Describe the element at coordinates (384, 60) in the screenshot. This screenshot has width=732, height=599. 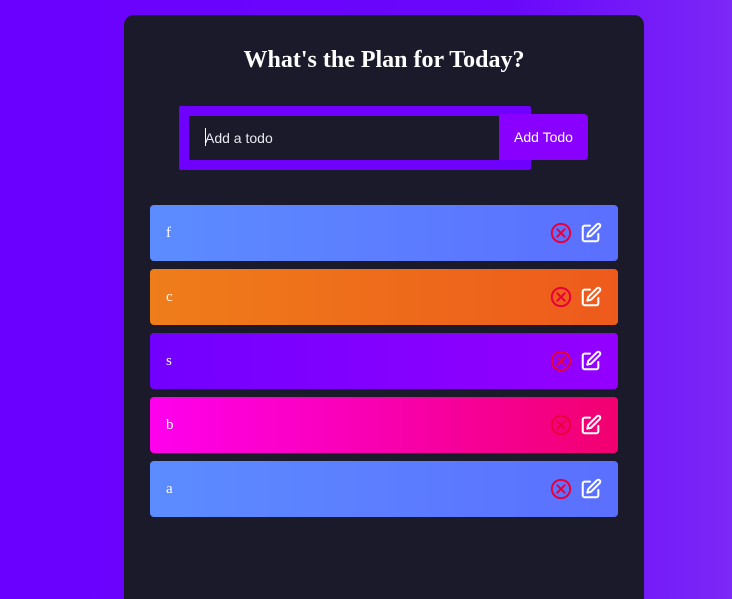
I see `page-title: What's the Plan for Today?` at that location.